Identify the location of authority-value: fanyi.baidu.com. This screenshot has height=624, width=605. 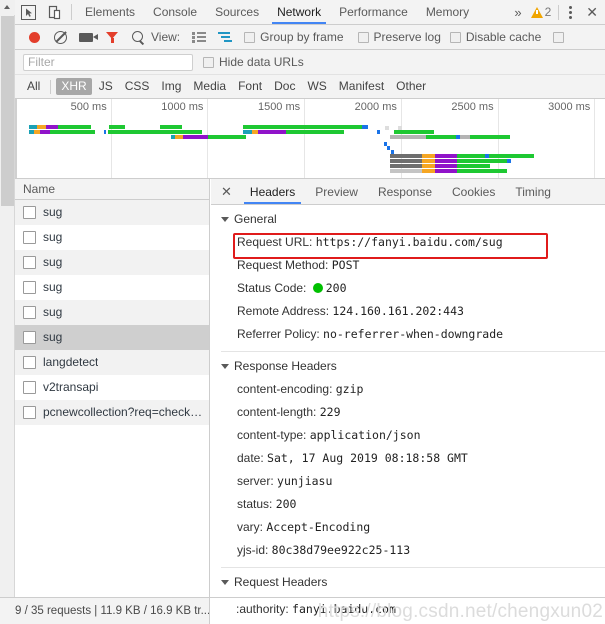
(344, 608).